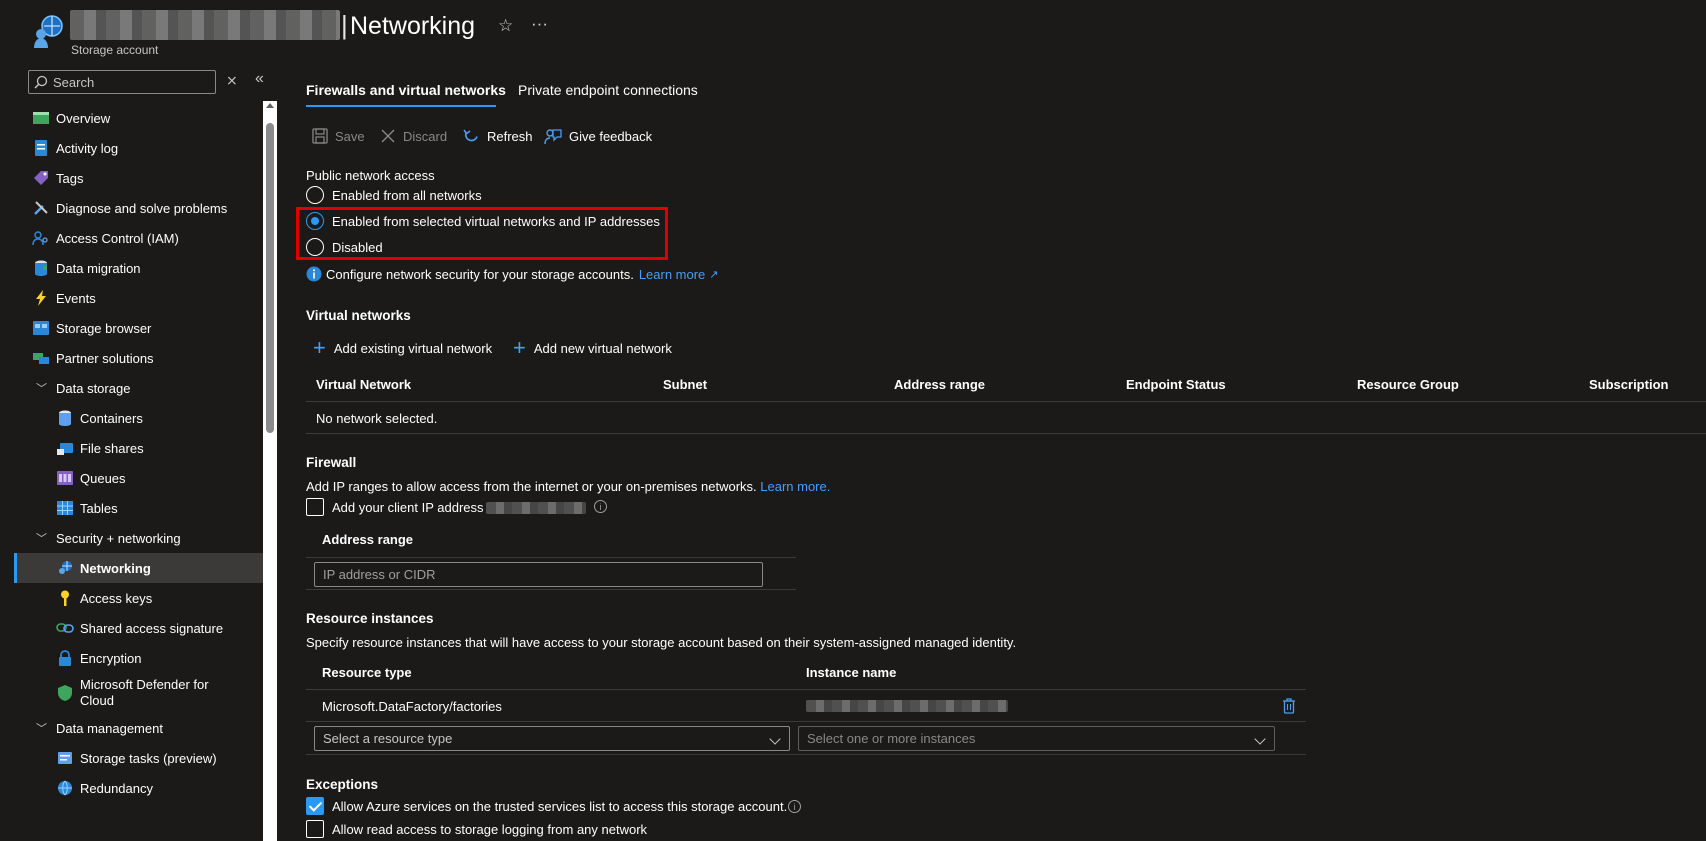  I want to click on column-header: Address range, so click(940, 384).